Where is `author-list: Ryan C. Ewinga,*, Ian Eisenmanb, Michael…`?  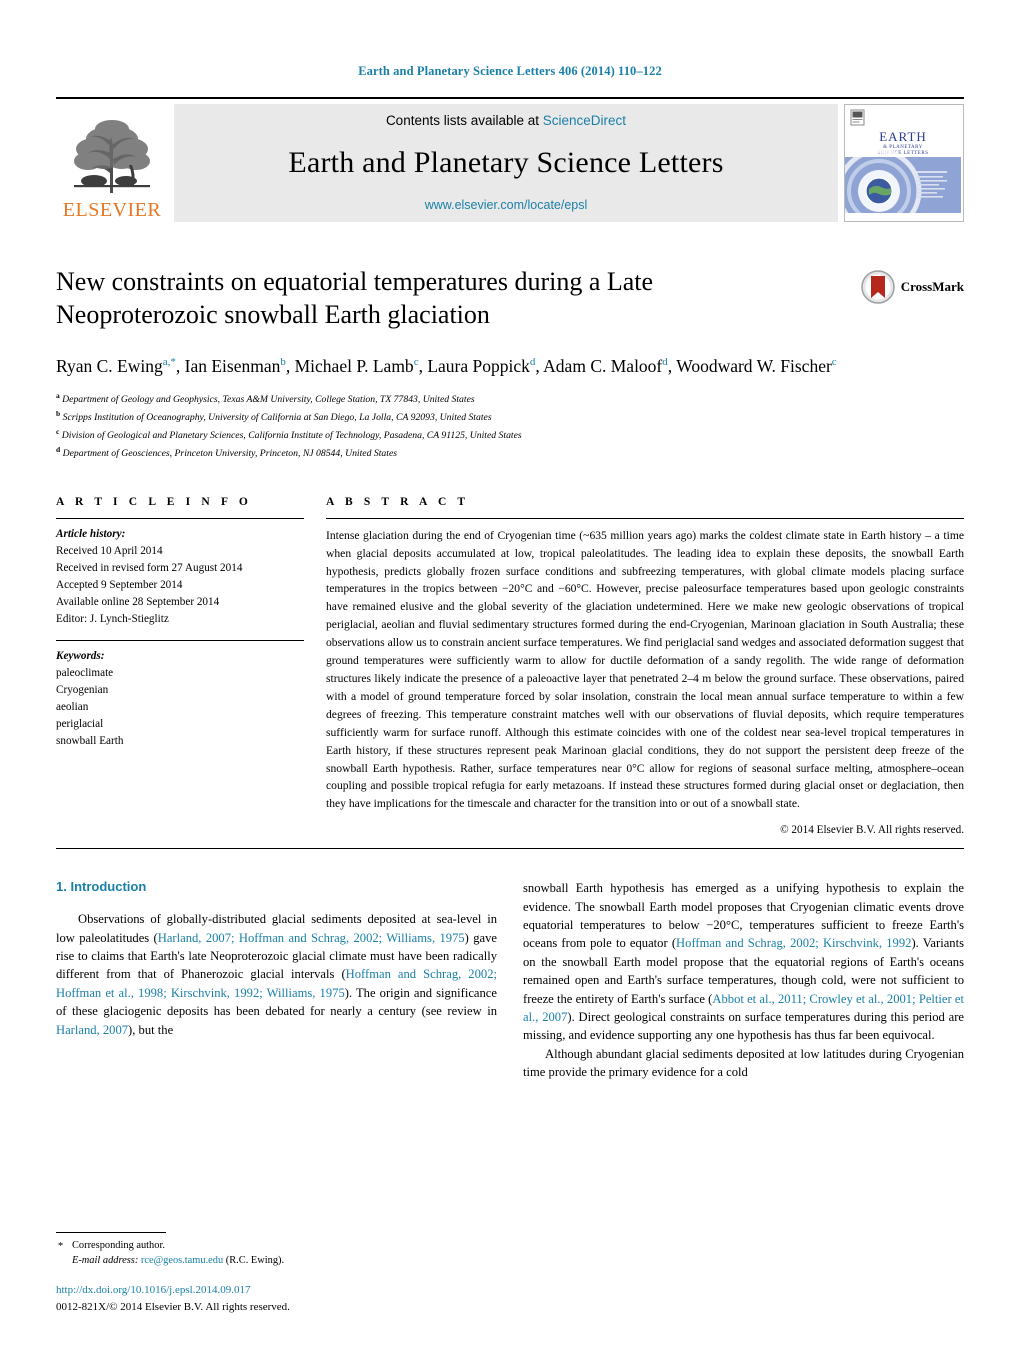 author-list: Ryan C. Ewinga,*, Ian Eisenmanb, Michael… is located at coordinates (446, 365).